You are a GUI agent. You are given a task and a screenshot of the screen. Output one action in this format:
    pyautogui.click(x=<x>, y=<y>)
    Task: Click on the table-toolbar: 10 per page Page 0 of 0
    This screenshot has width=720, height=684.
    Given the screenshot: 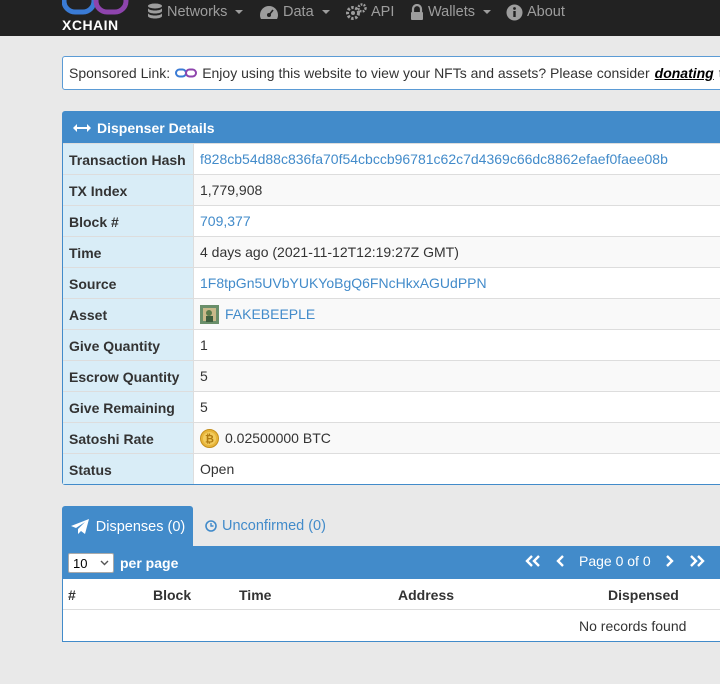 What is the action you would take?
    pyautogui.click(x=391, y=563)
    